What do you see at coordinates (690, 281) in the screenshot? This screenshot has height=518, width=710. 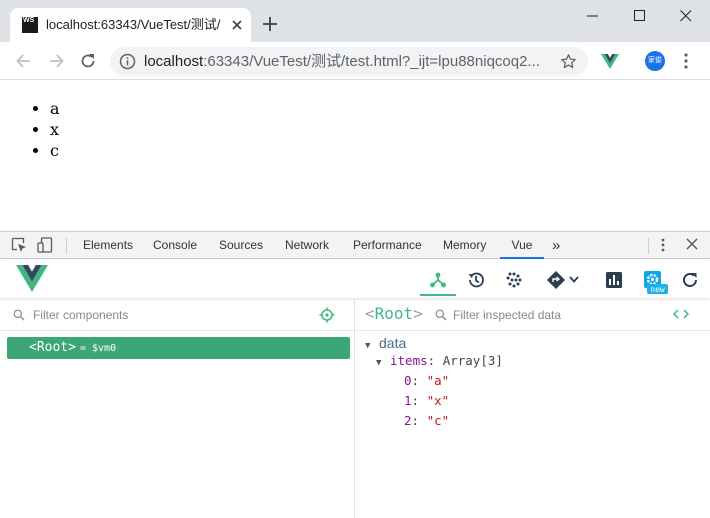 I see `refresh-icon` at bounding box center [690, 281].